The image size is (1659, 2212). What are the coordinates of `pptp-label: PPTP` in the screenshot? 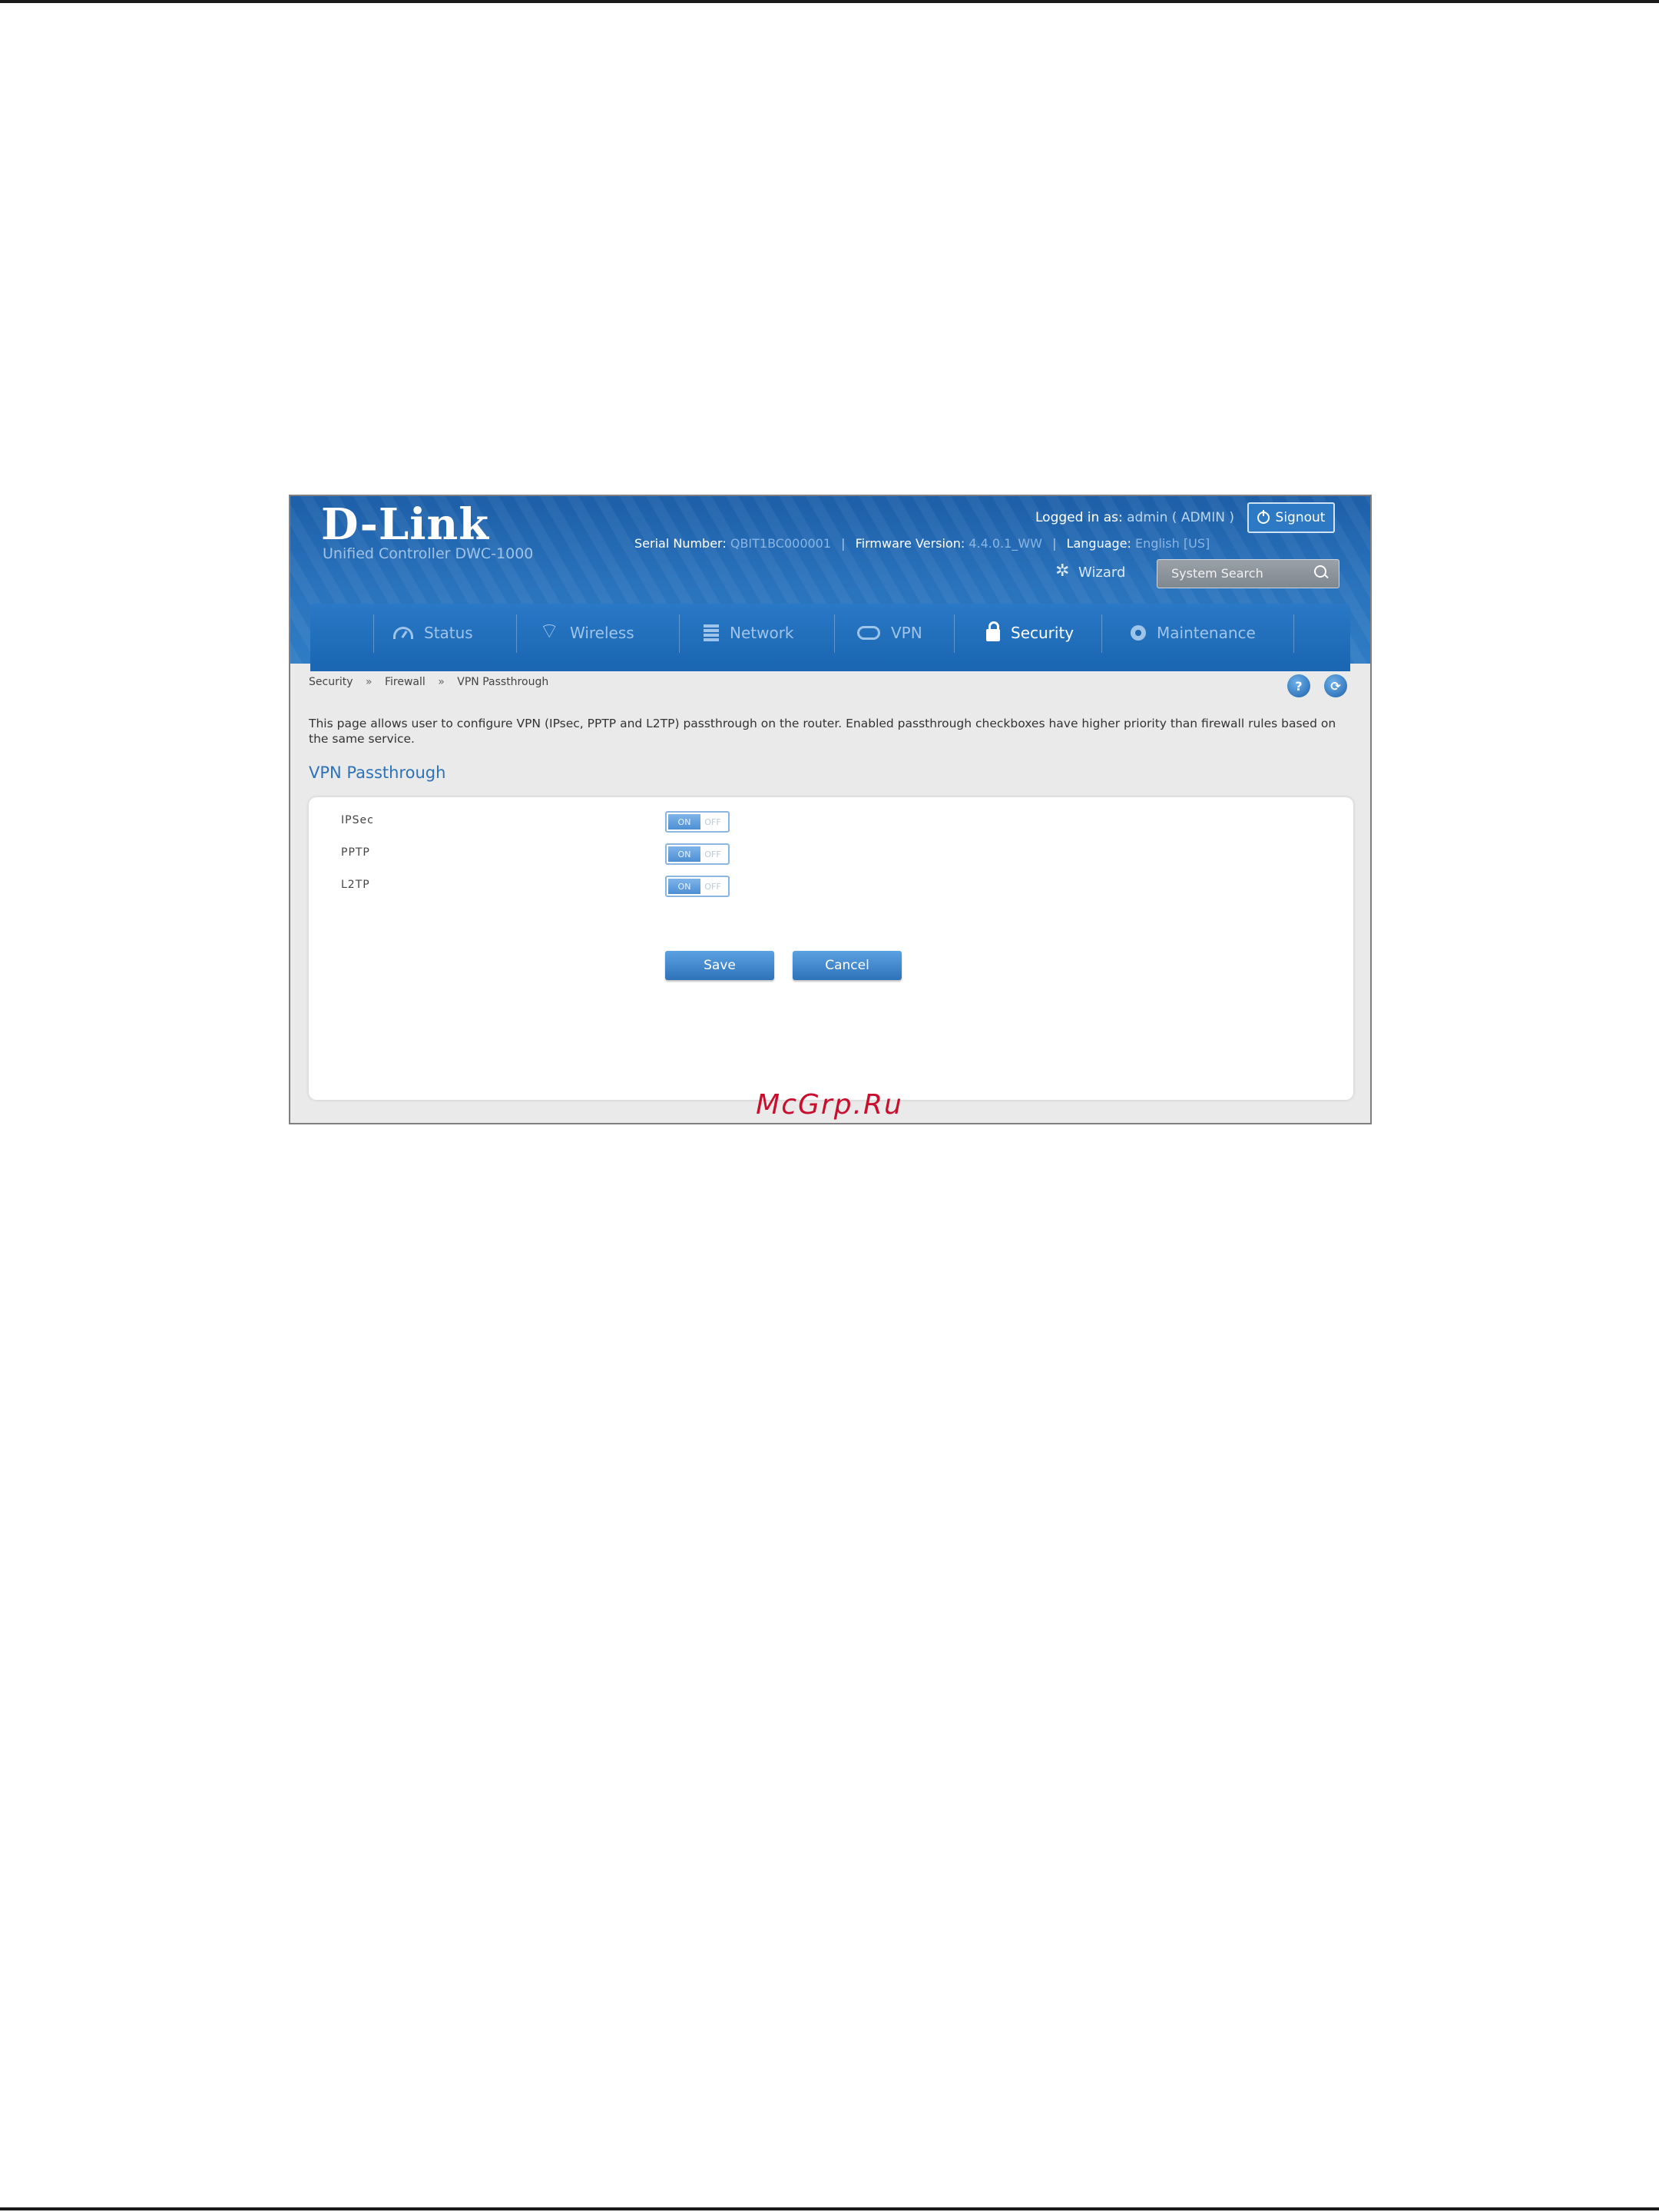 It's located at (356, 853).